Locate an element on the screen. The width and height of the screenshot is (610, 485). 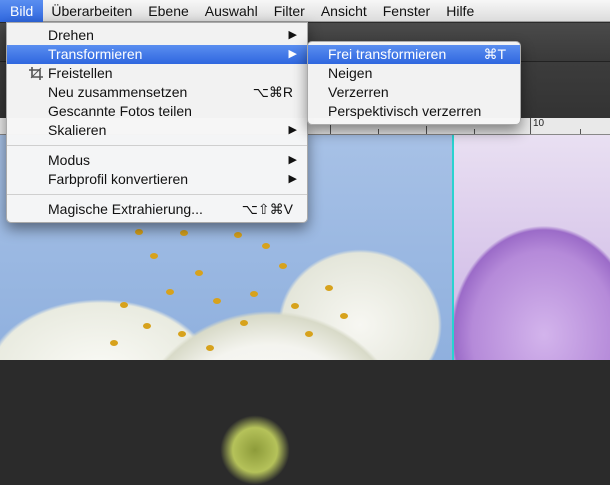
menu-auswahl: Auswahl is located at coordinates (231, 11).